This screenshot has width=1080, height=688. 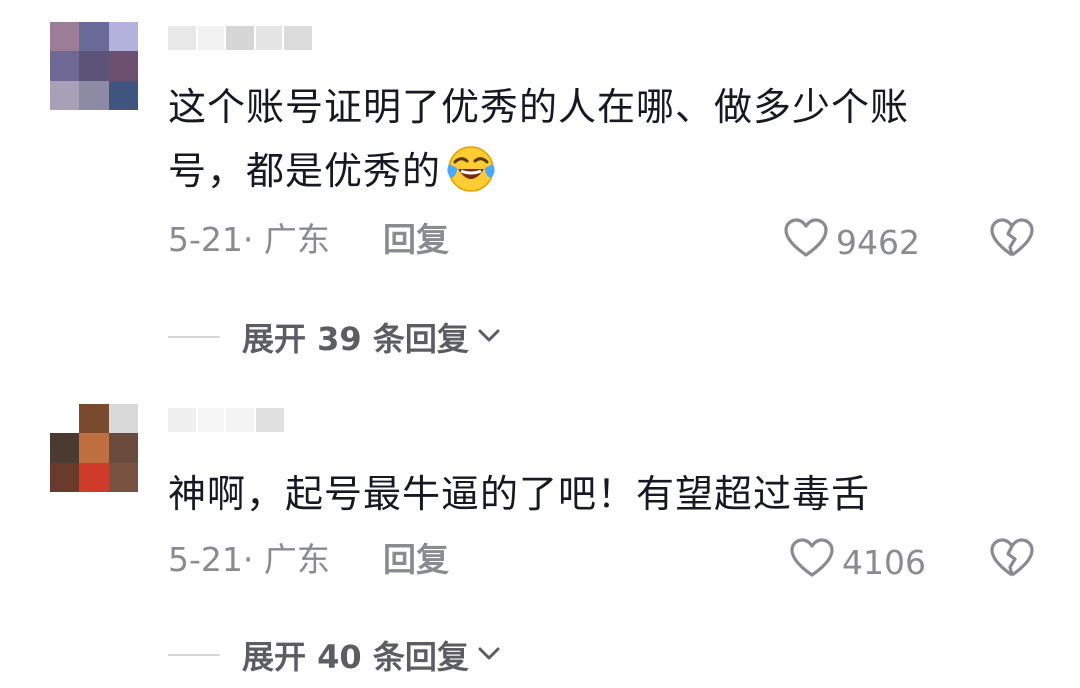 I want to click on face-with-tears-of-joy-icon, so click(x=471, y=168).